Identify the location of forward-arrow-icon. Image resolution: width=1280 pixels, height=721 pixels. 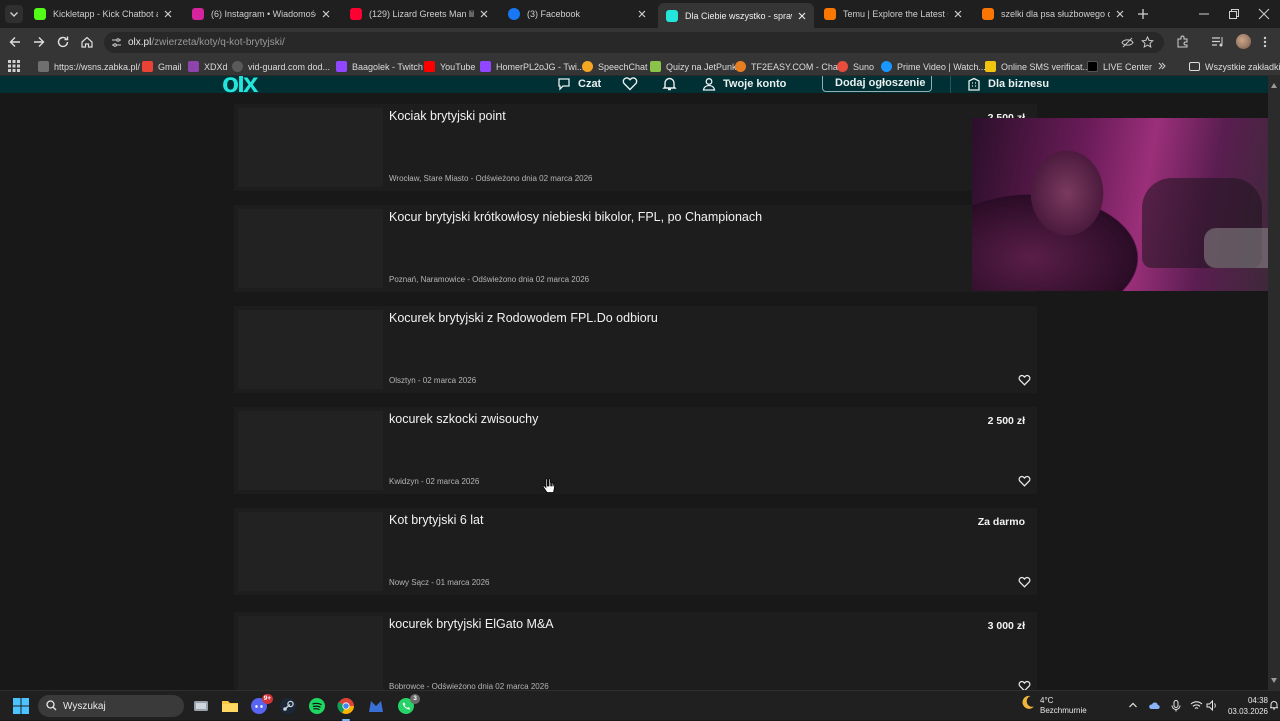
(39, 42).